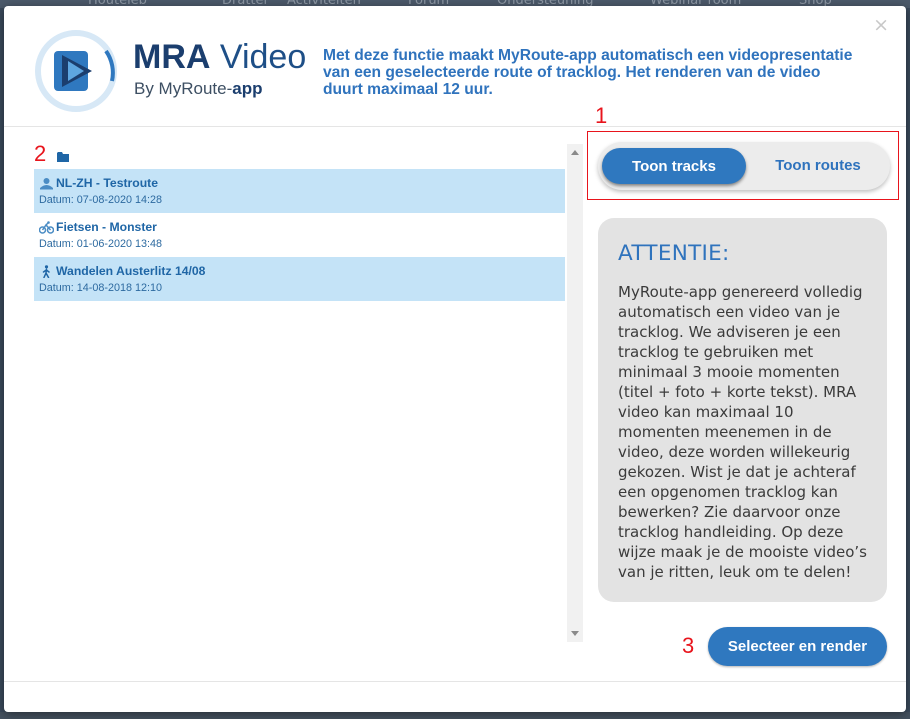 The width and height of the screenshot is (910, 719). I want to click on list-item-date: Datum: 14-08-2018 12:10, so click(101, 288).